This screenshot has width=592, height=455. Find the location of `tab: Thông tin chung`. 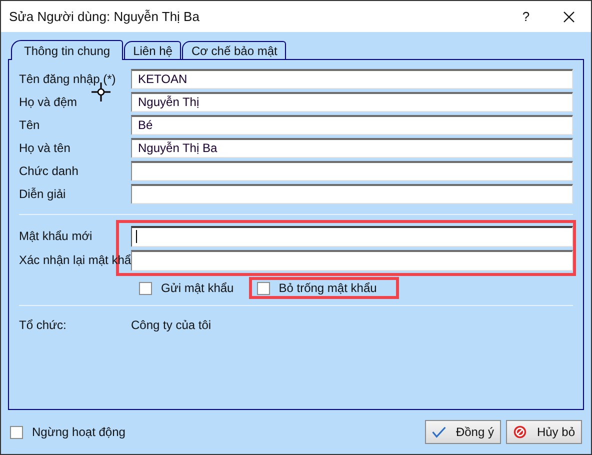

tab: Thông tin chung is located at coordinates (67, 50).